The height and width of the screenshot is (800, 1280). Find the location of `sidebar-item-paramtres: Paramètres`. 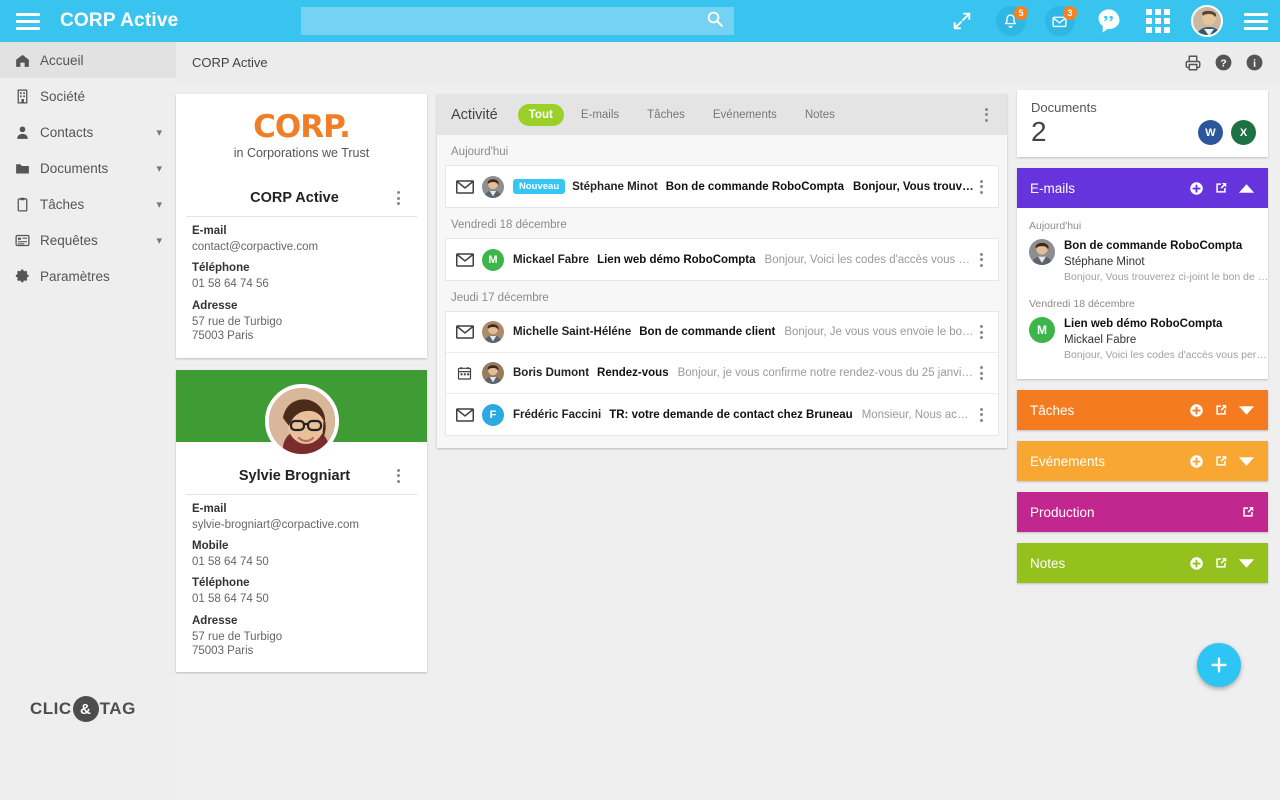

sidebar-item-paramtres: Paramètres is located at coordinates (88, 276).